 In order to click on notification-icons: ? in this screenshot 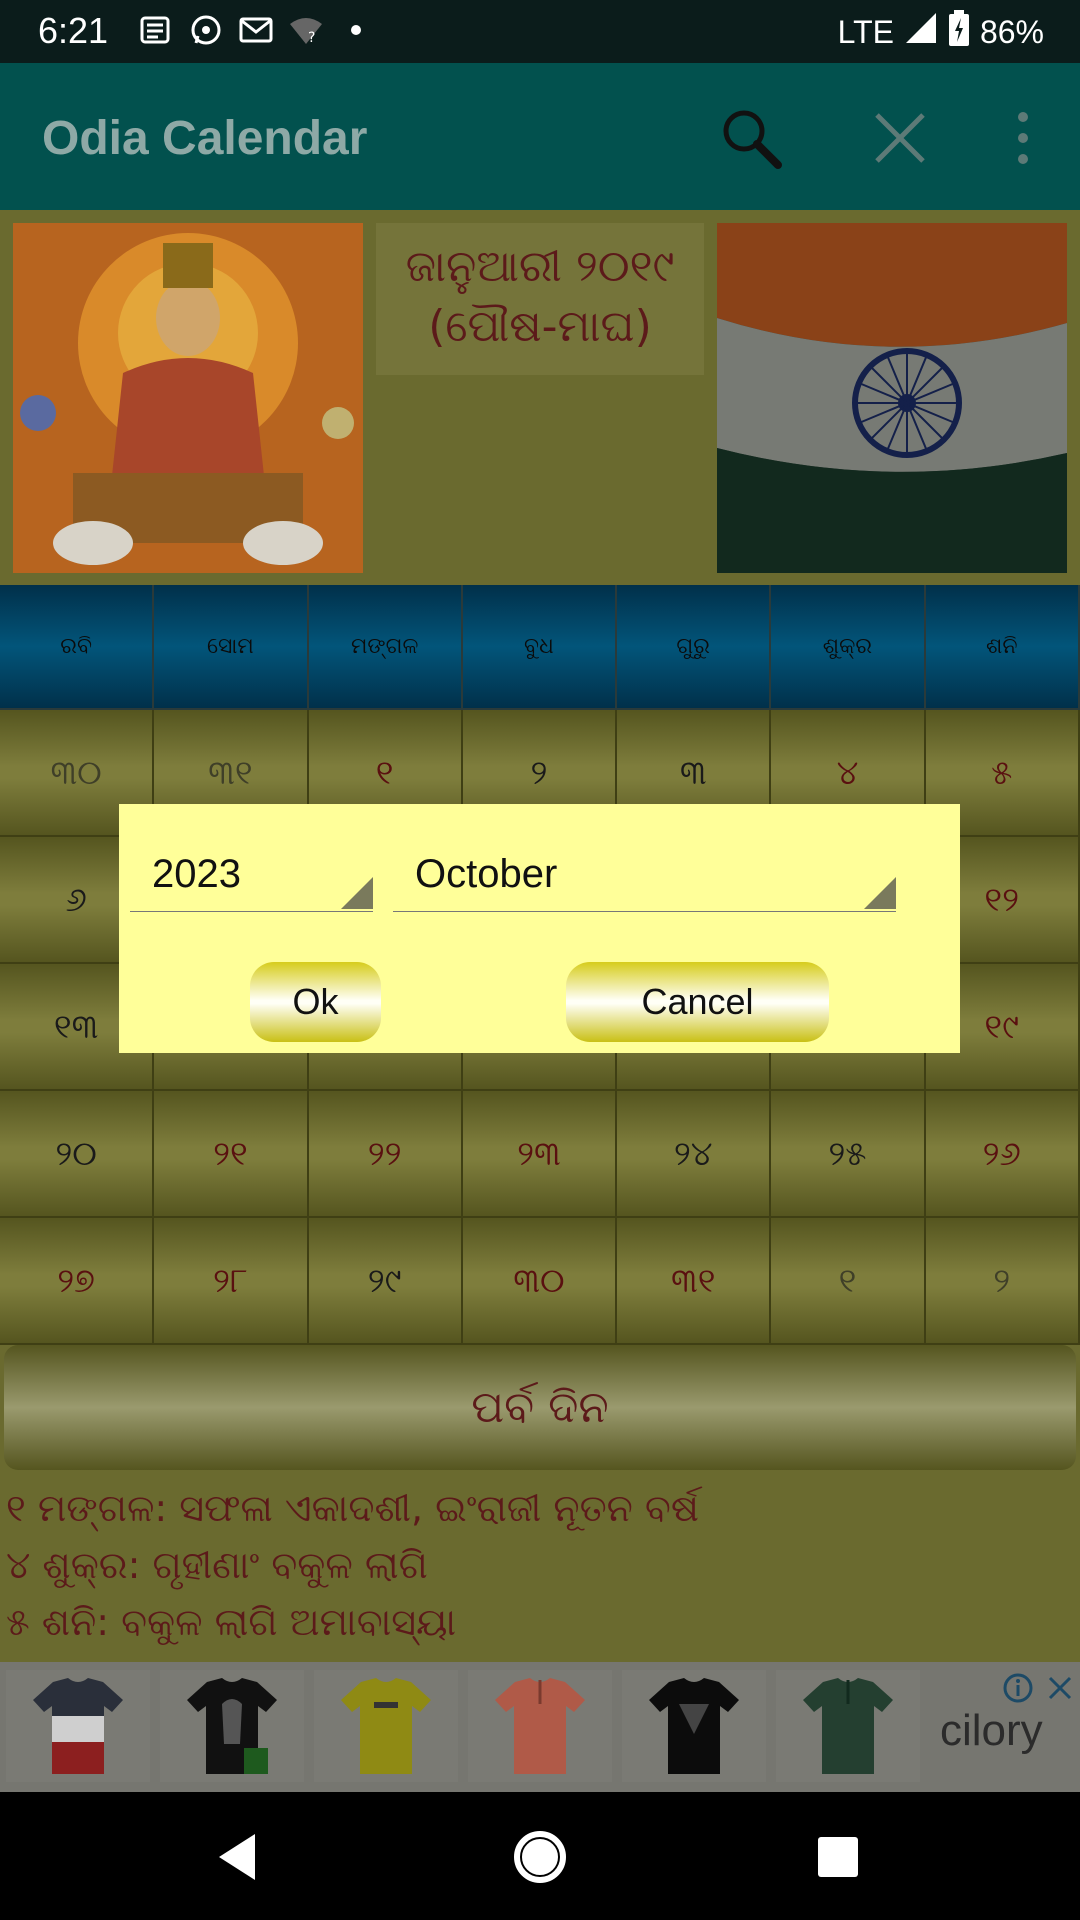, I will do `click(256, 30)`.